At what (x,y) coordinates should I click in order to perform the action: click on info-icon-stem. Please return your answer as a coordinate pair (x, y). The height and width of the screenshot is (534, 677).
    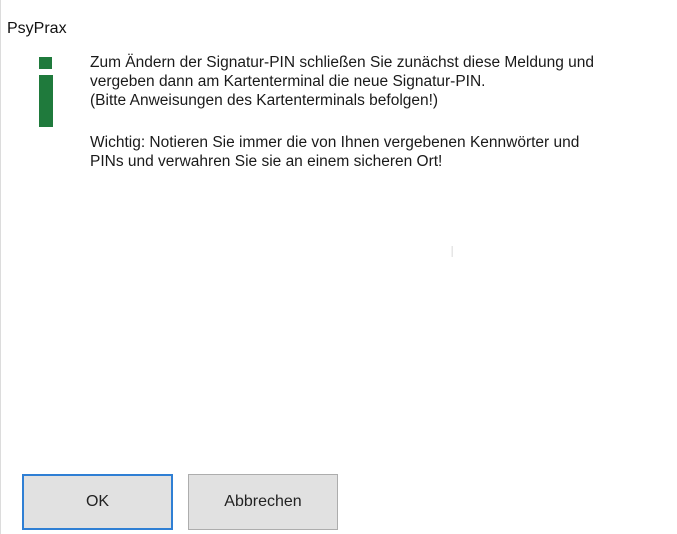
    Looking at the image, I should click on (46, 101).